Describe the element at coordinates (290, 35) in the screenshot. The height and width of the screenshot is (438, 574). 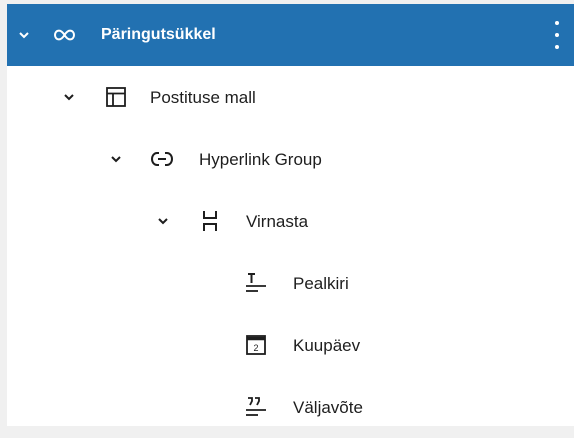
I see `list-item-query-loop: Päringutsükkel` at that location.